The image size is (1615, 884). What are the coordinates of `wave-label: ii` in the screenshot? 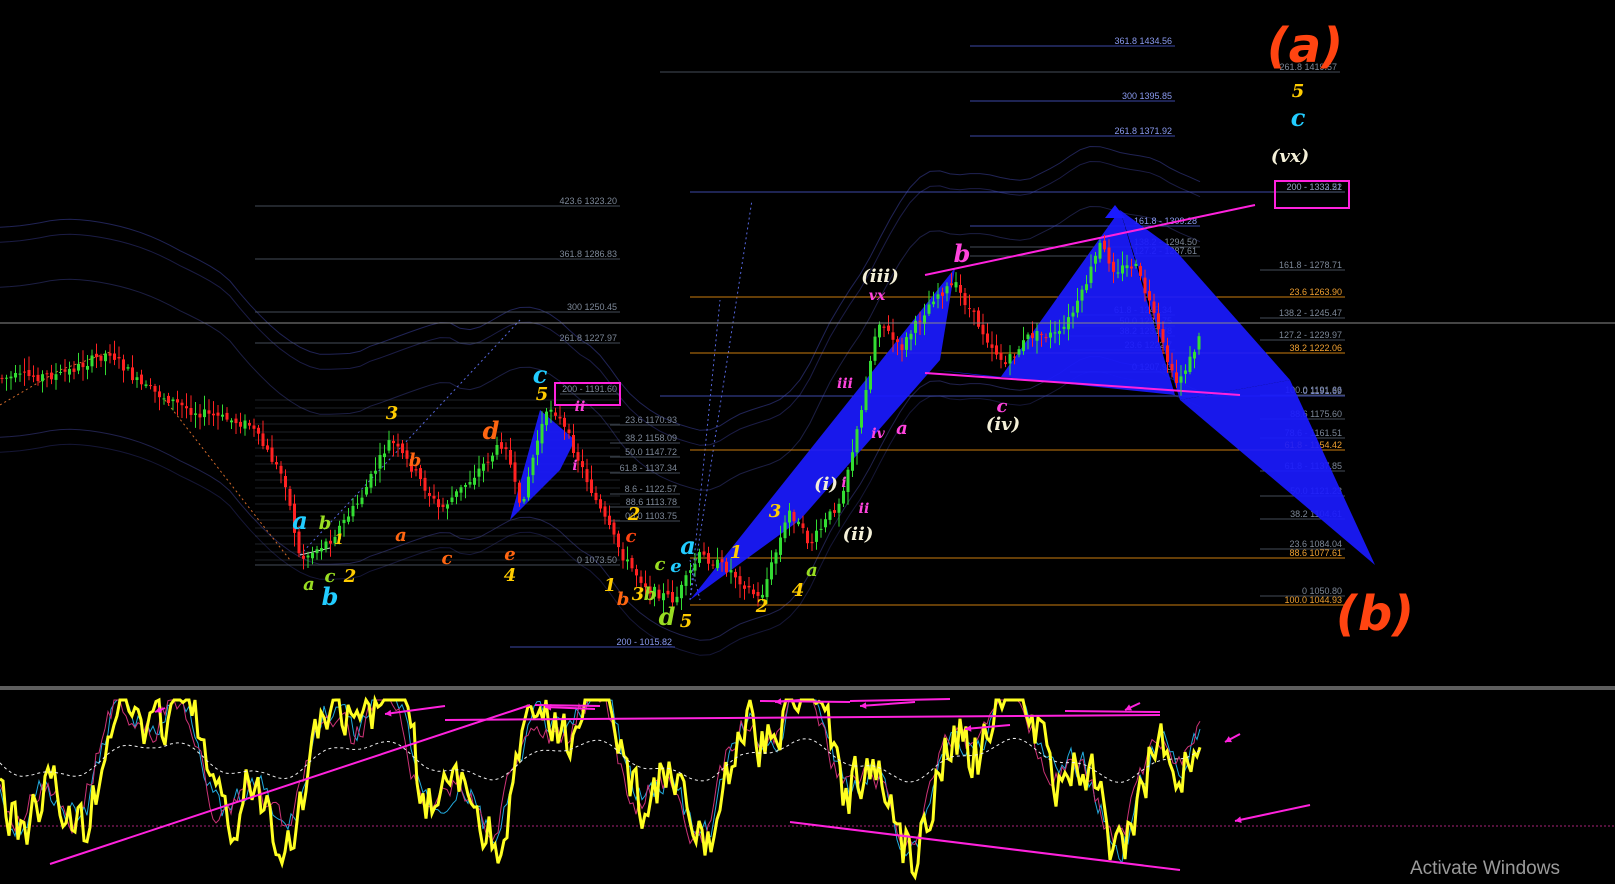 It's located at (864, 509).